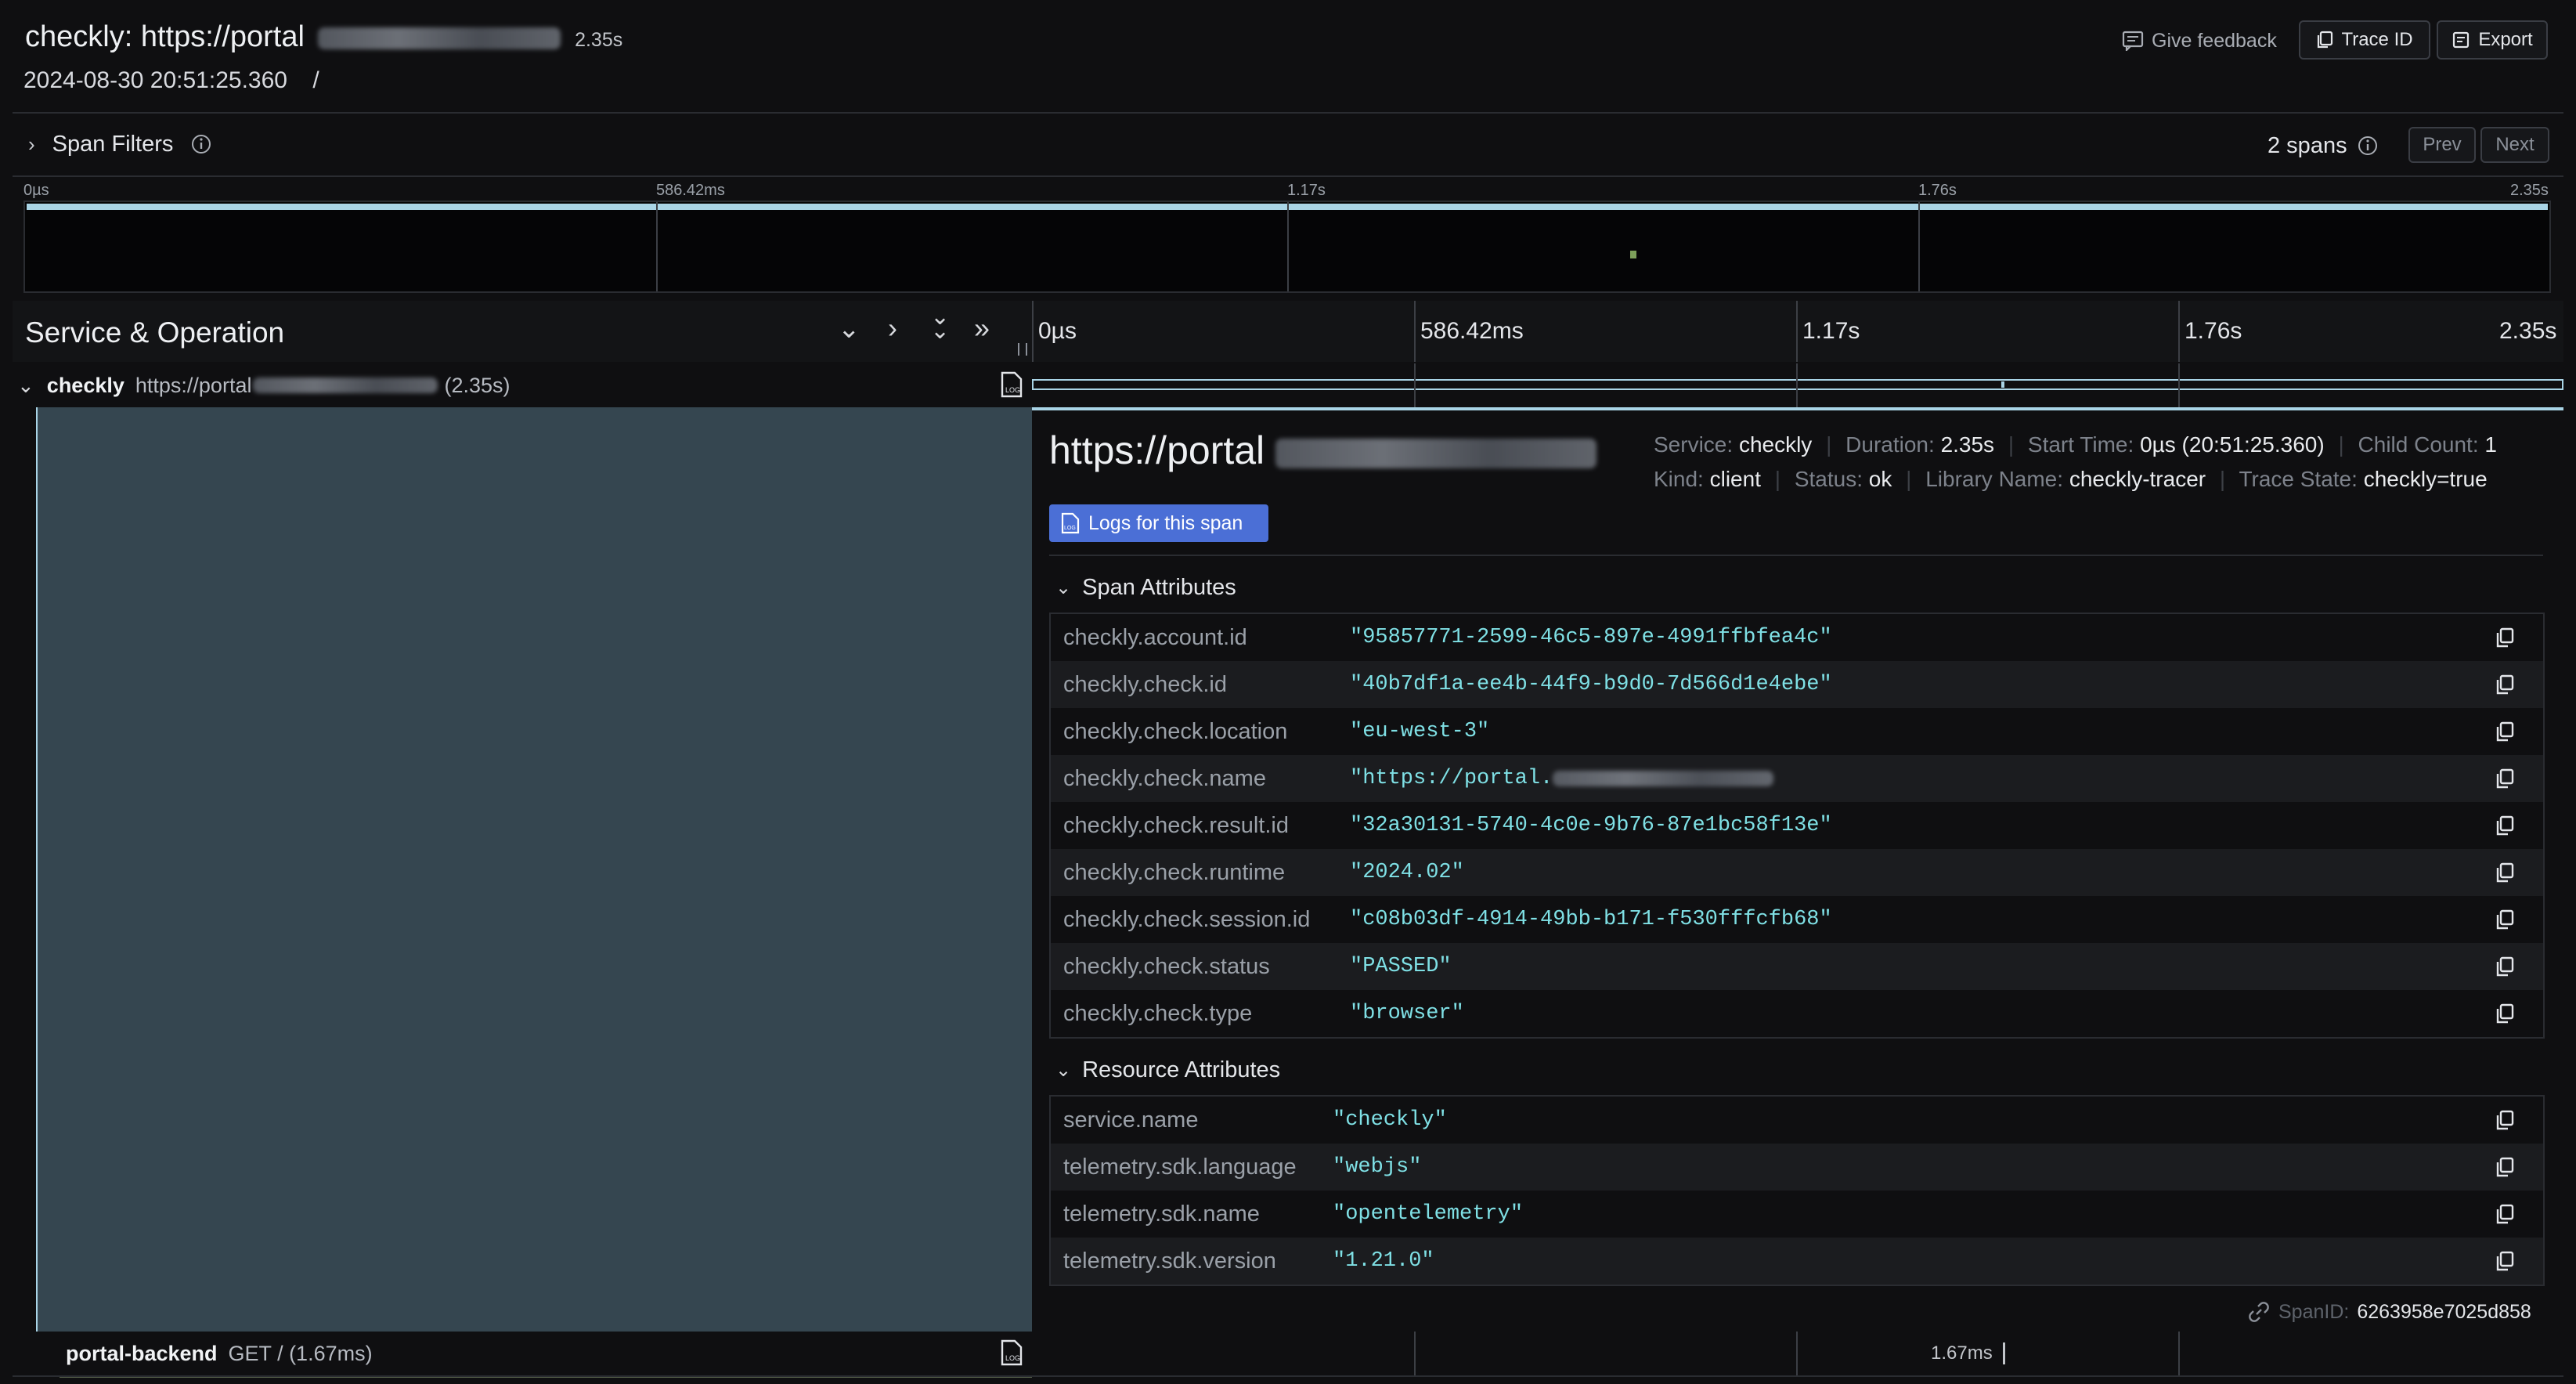  Describe the element at coordinates (301, 1353) in the screenshot. I see `operation-name: GET / (1.67ms)` at that location.